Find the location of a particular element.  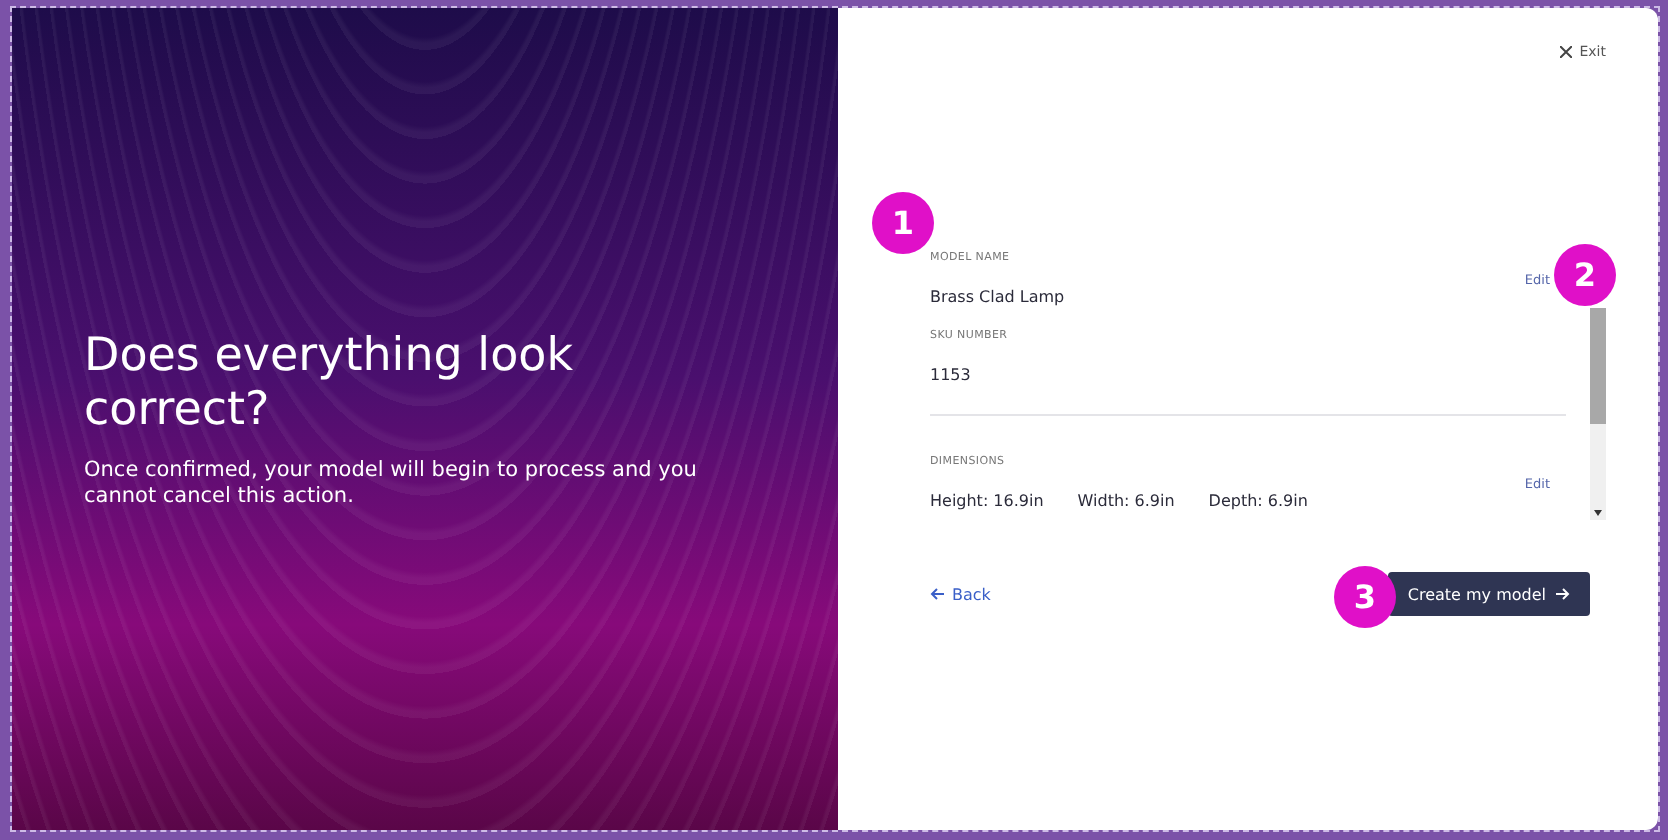

scroll-down-icon is located at coordinates (1598, 513).